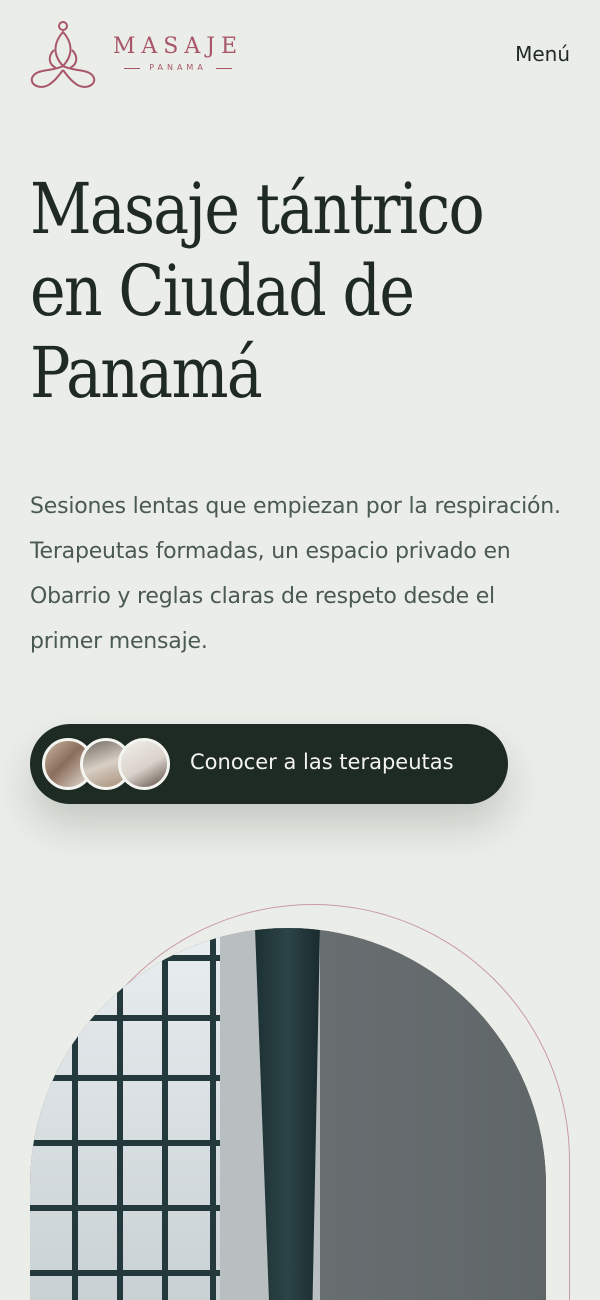 This screenshot has width=600, height=1300. Describe the element at coordinates (178, 46) in the screenshot. I see `logo-wordmark: MASAJE` at that location.